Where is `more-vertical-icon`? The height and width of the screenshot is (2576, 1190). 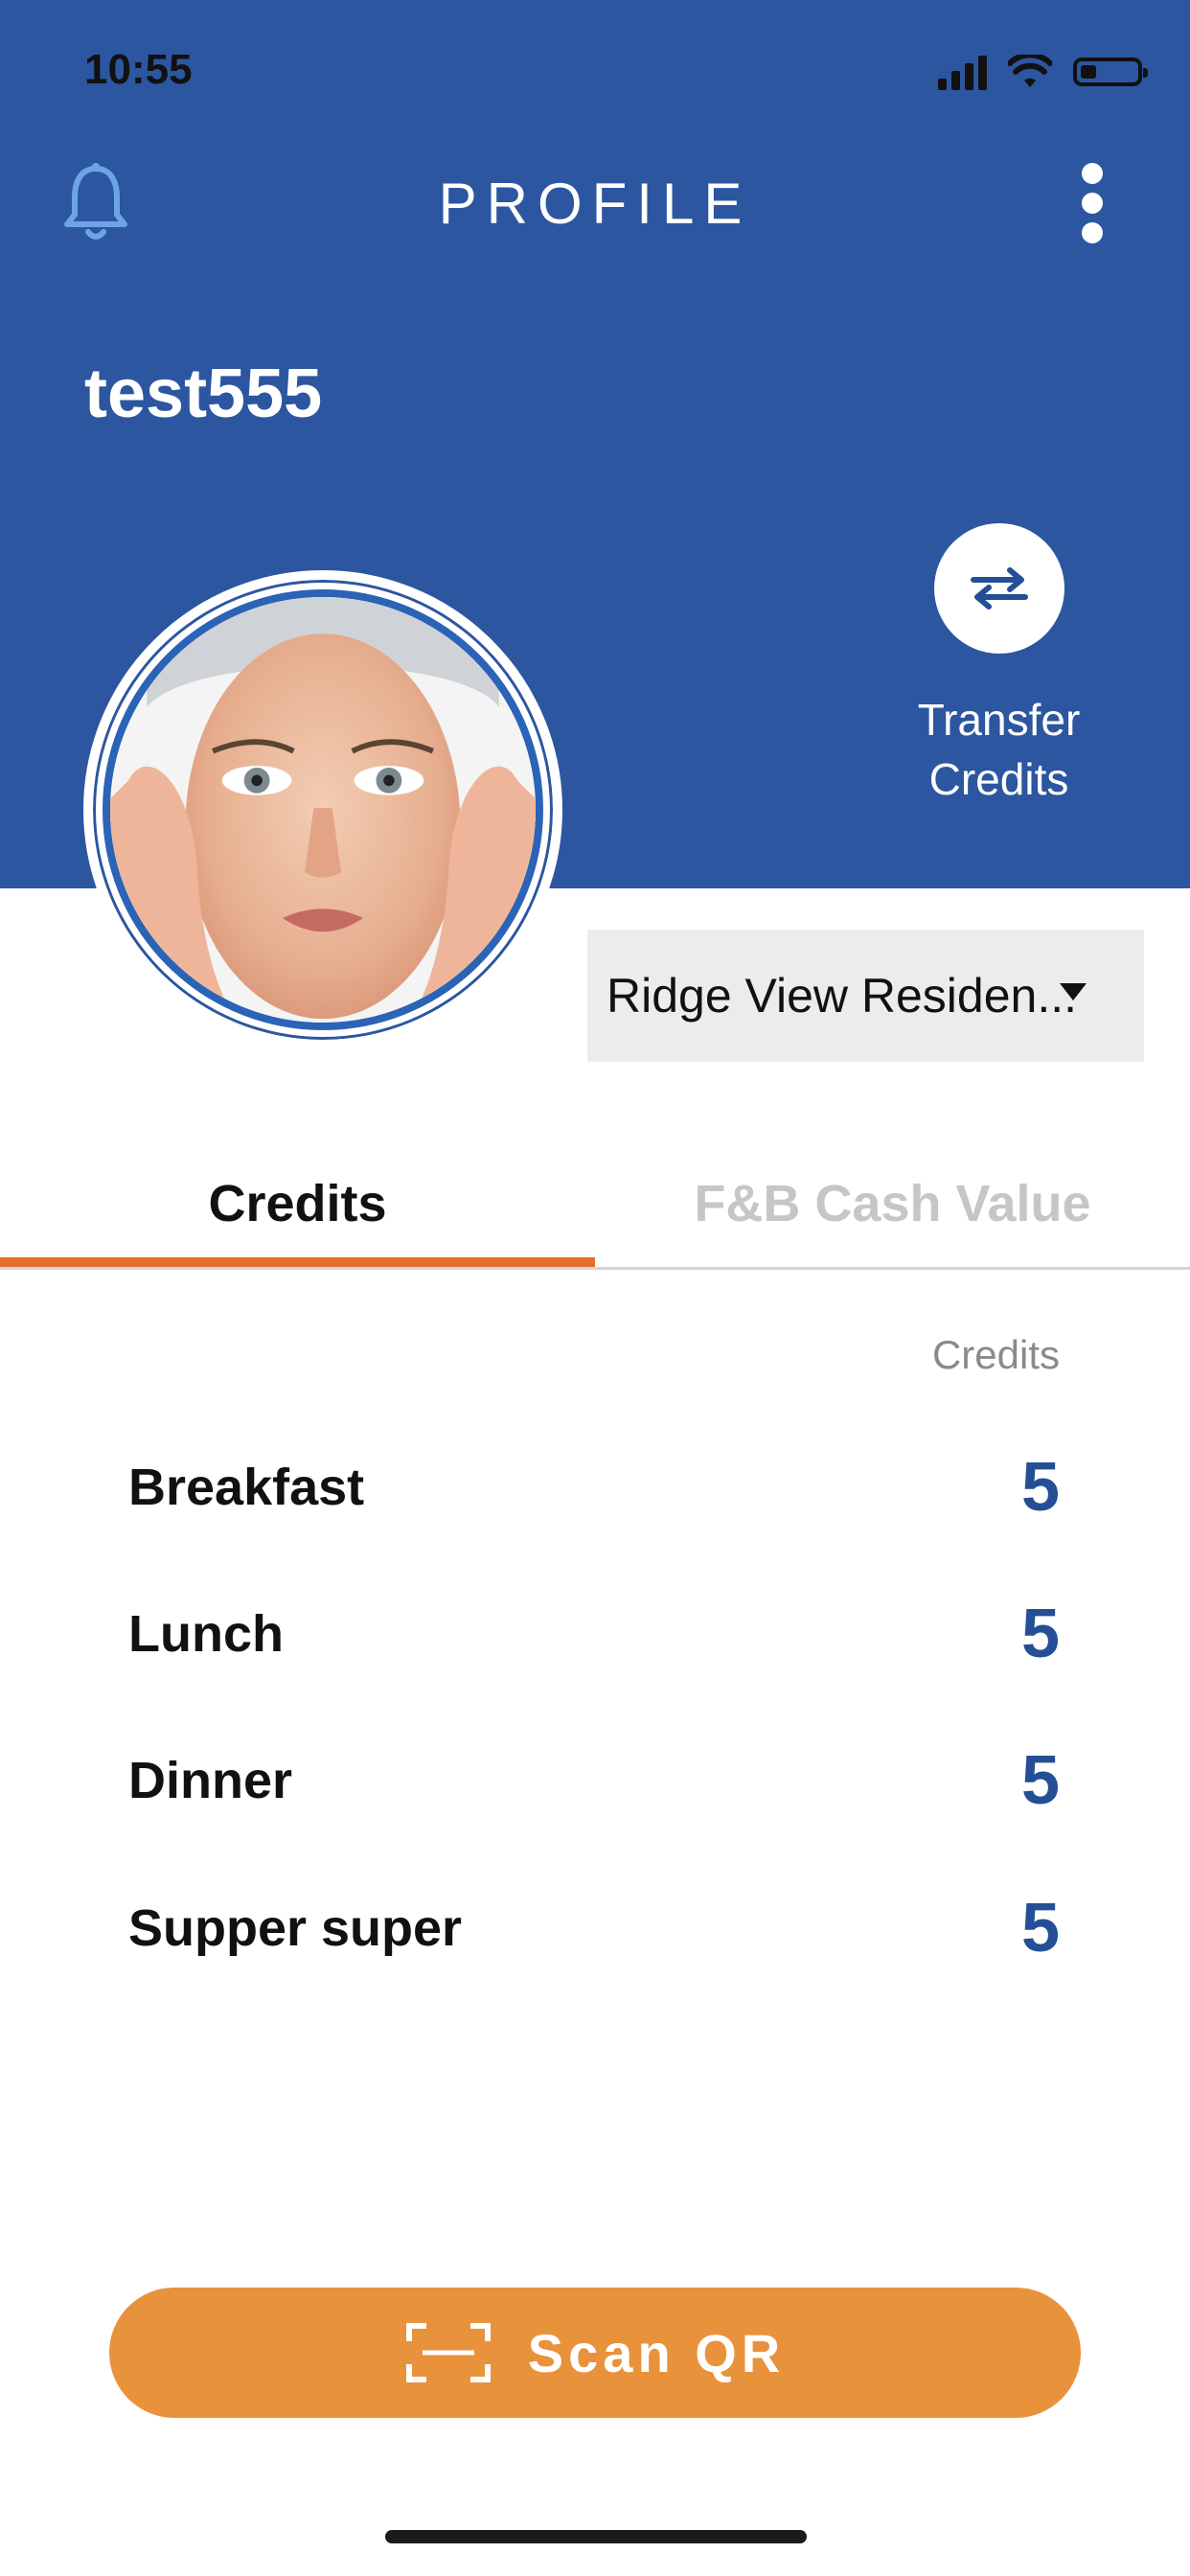 more-vertical-icon is located at coordinates (1092, 206).